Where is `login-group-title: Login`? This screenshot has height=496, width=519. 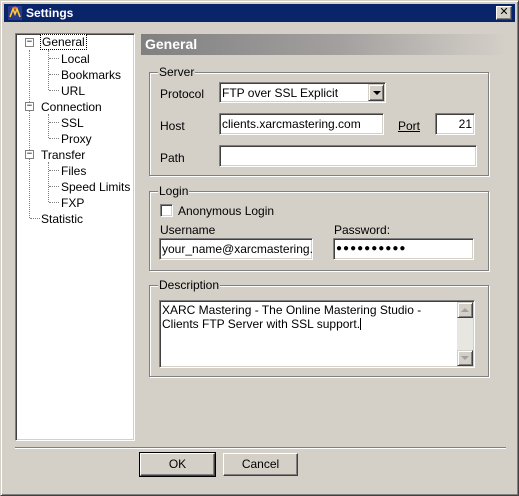
login-group-title: Login is located at coordinates (174, 191).